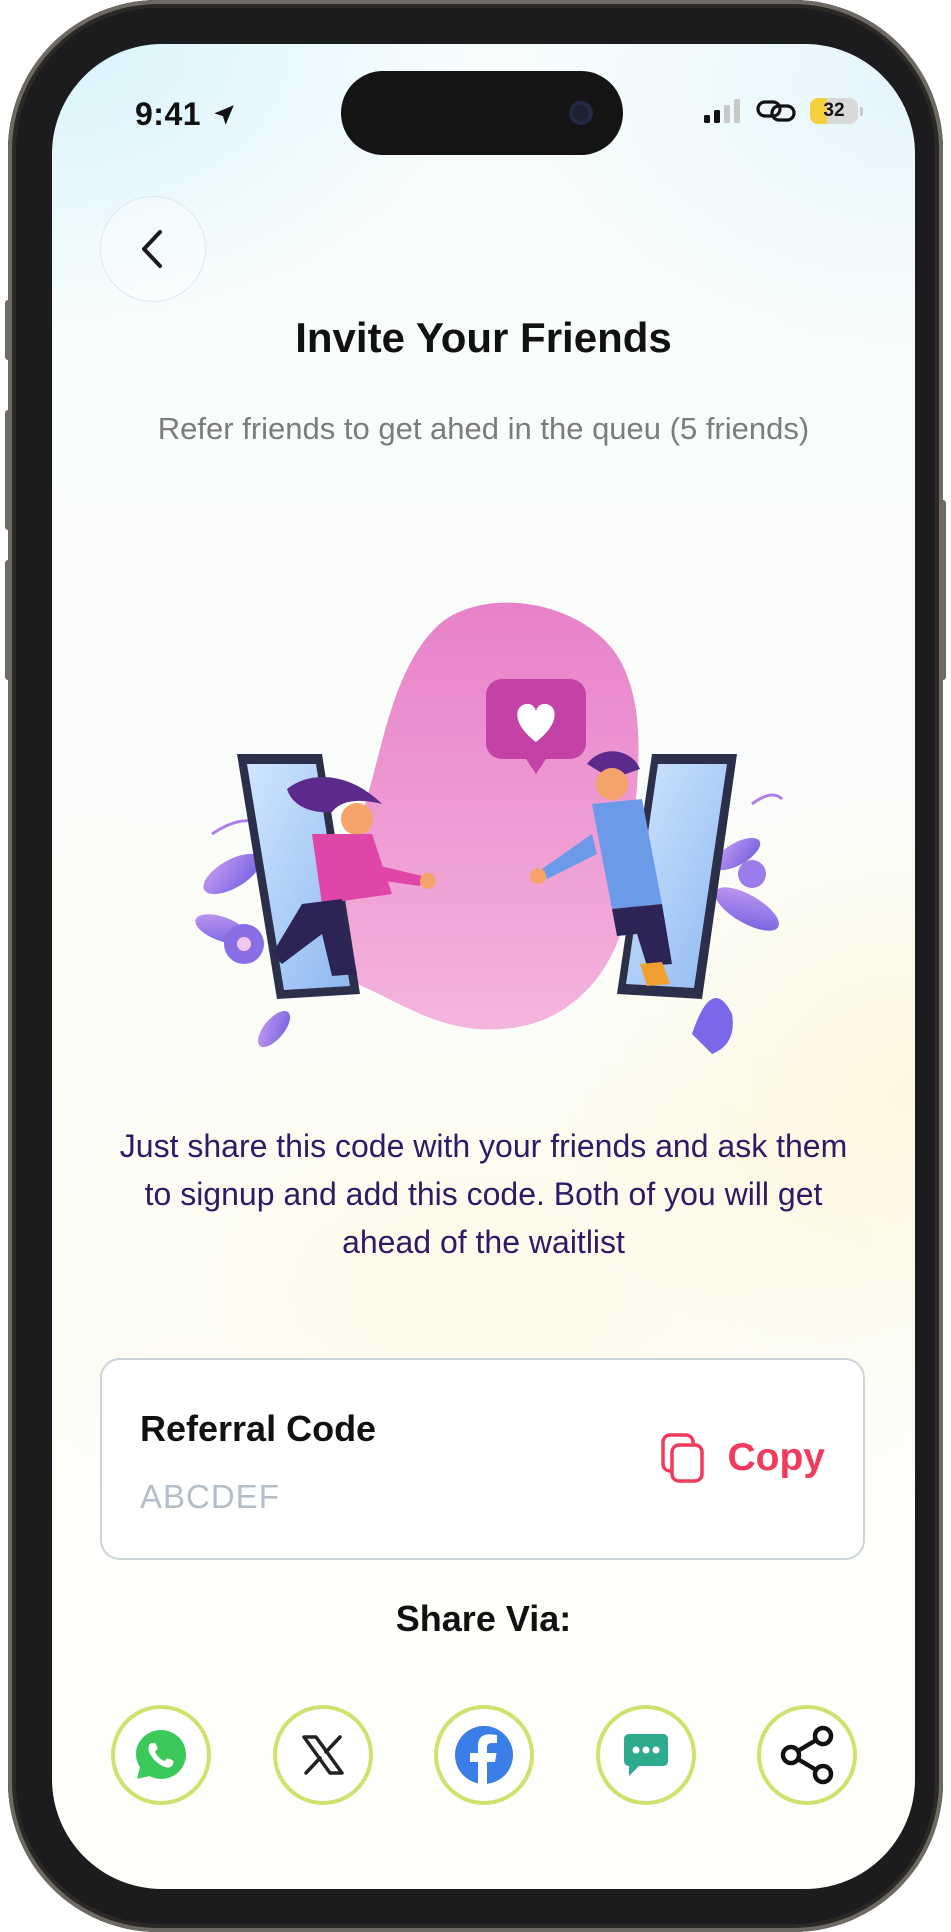 The image size is (951, 1932). Describe the element at coordinates (8, 620) in the screenshot. I see `volume-down-button` at that location.